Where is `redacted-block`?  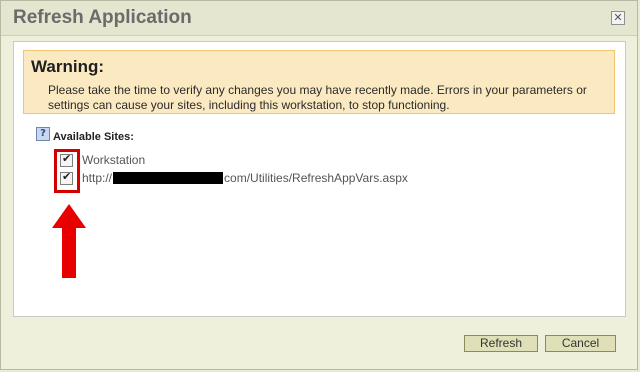
redacted-block is located at coordinates (168, 178).